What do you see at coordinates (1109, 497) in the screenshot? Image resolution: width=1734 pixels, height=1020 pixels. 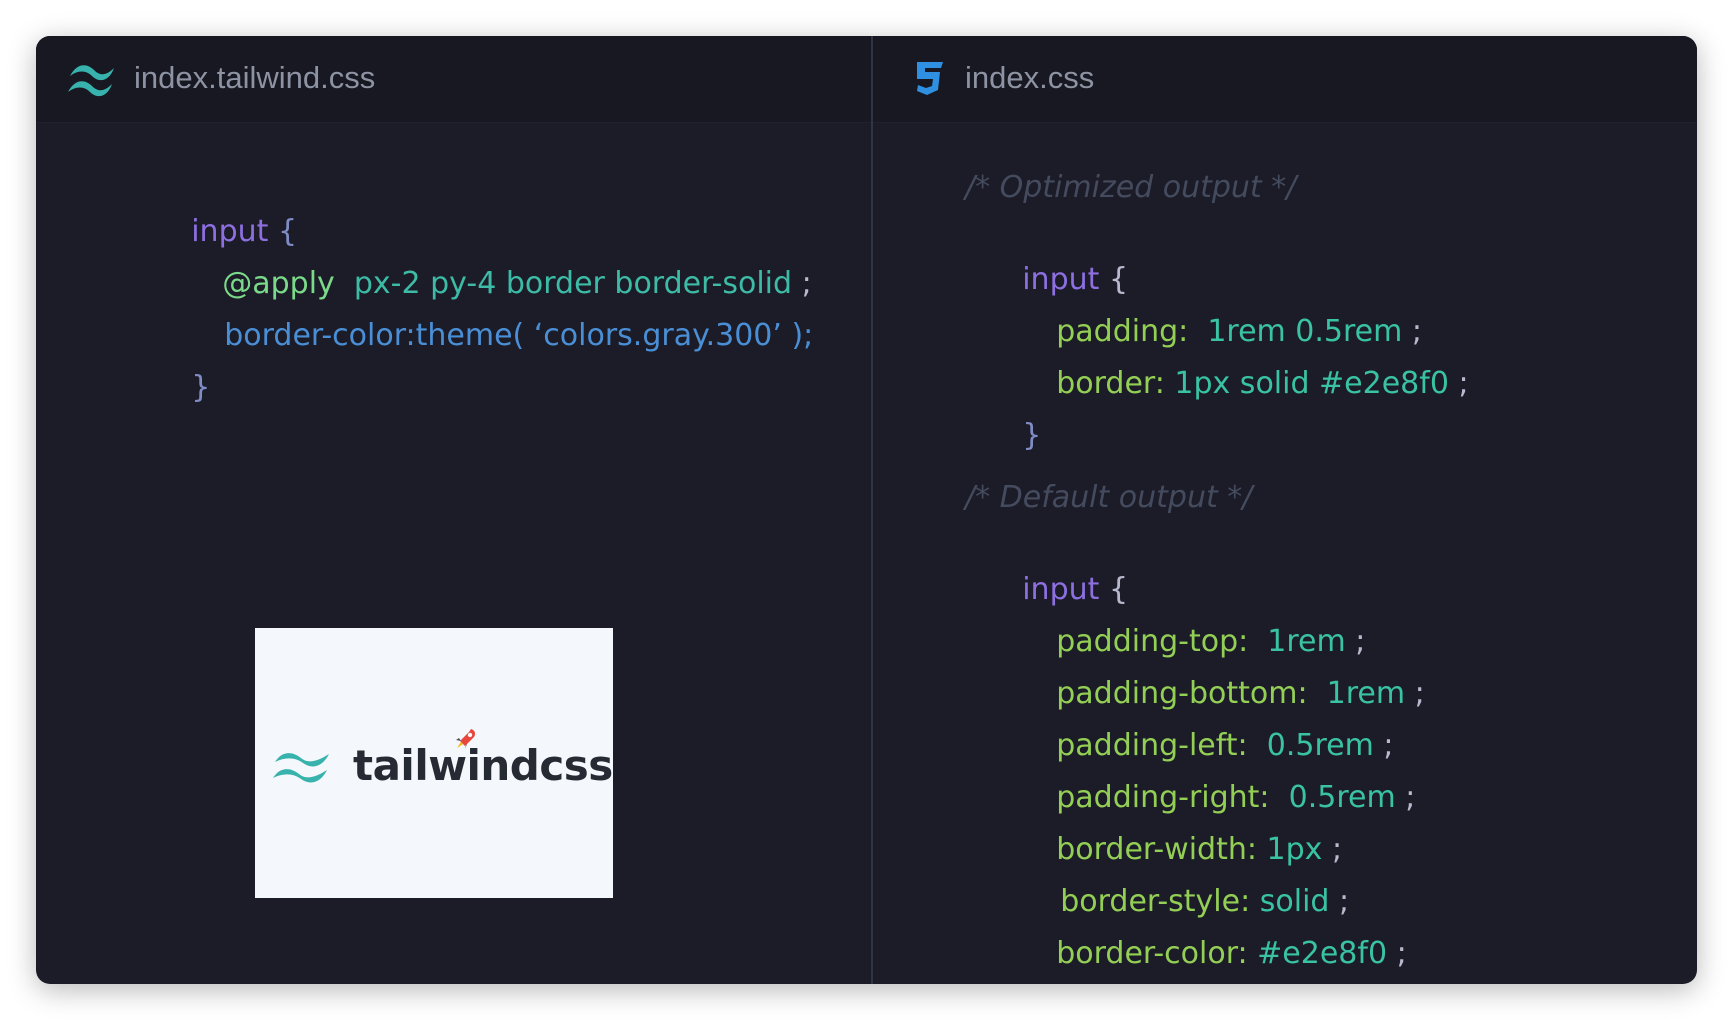 I see `code-comment: /* Default output */` at bounding box center [1109, 497].